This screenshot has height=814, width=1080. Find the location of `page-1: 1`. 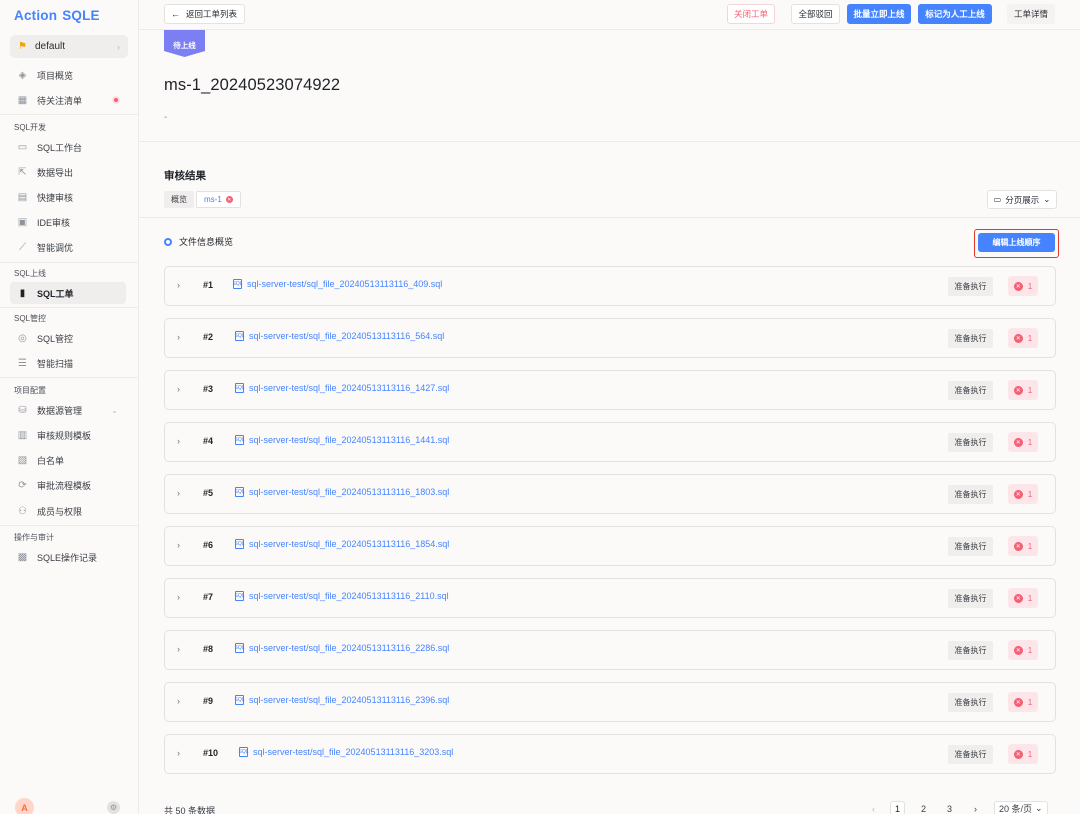

page-1: 1 is located at coordinates (897, 807).